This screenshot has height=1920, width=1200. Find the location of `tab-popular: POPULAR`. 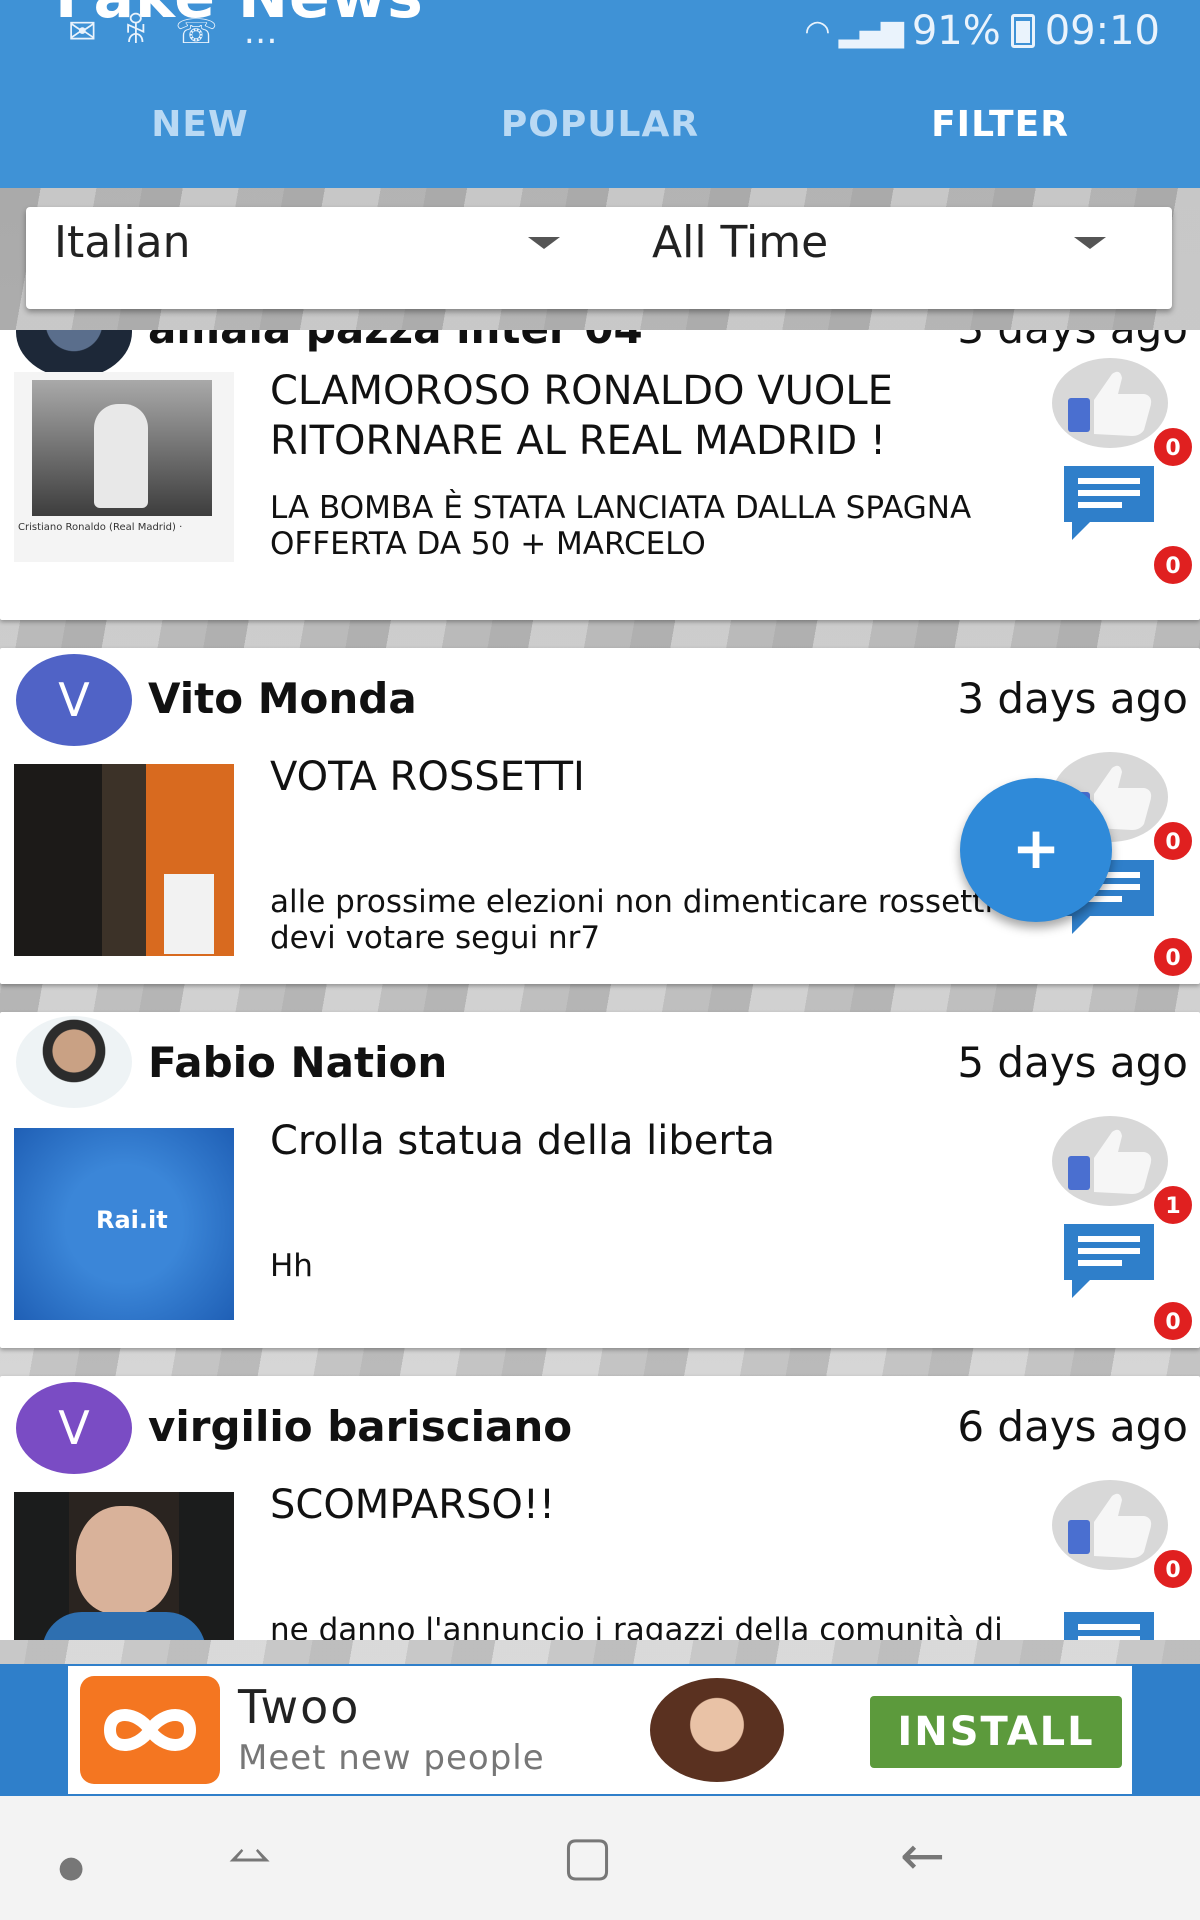

tab-popular: POPULAR is located at coordinates (600, 125).